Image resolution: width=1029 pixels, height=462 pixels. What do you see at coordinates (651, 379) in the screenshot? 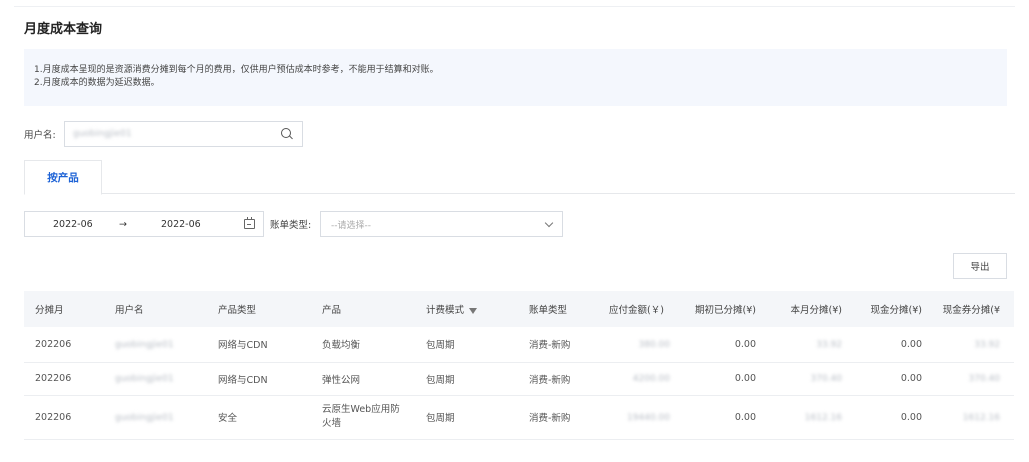
I see `cell-payable-value: 4200.00` at bounding box center [651, 379].